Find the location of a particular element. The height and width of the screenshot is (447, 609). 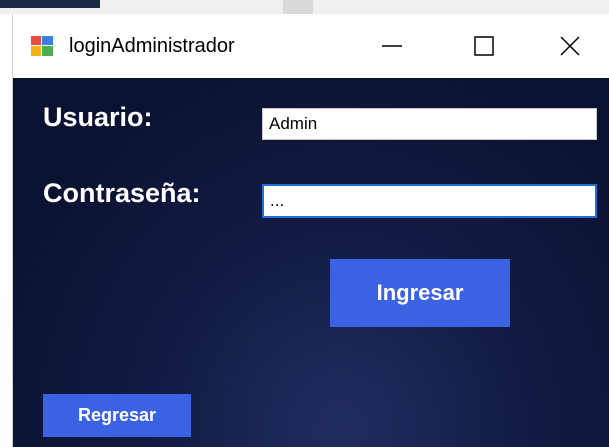

background-window-strip is located at coordinates (304, 7).